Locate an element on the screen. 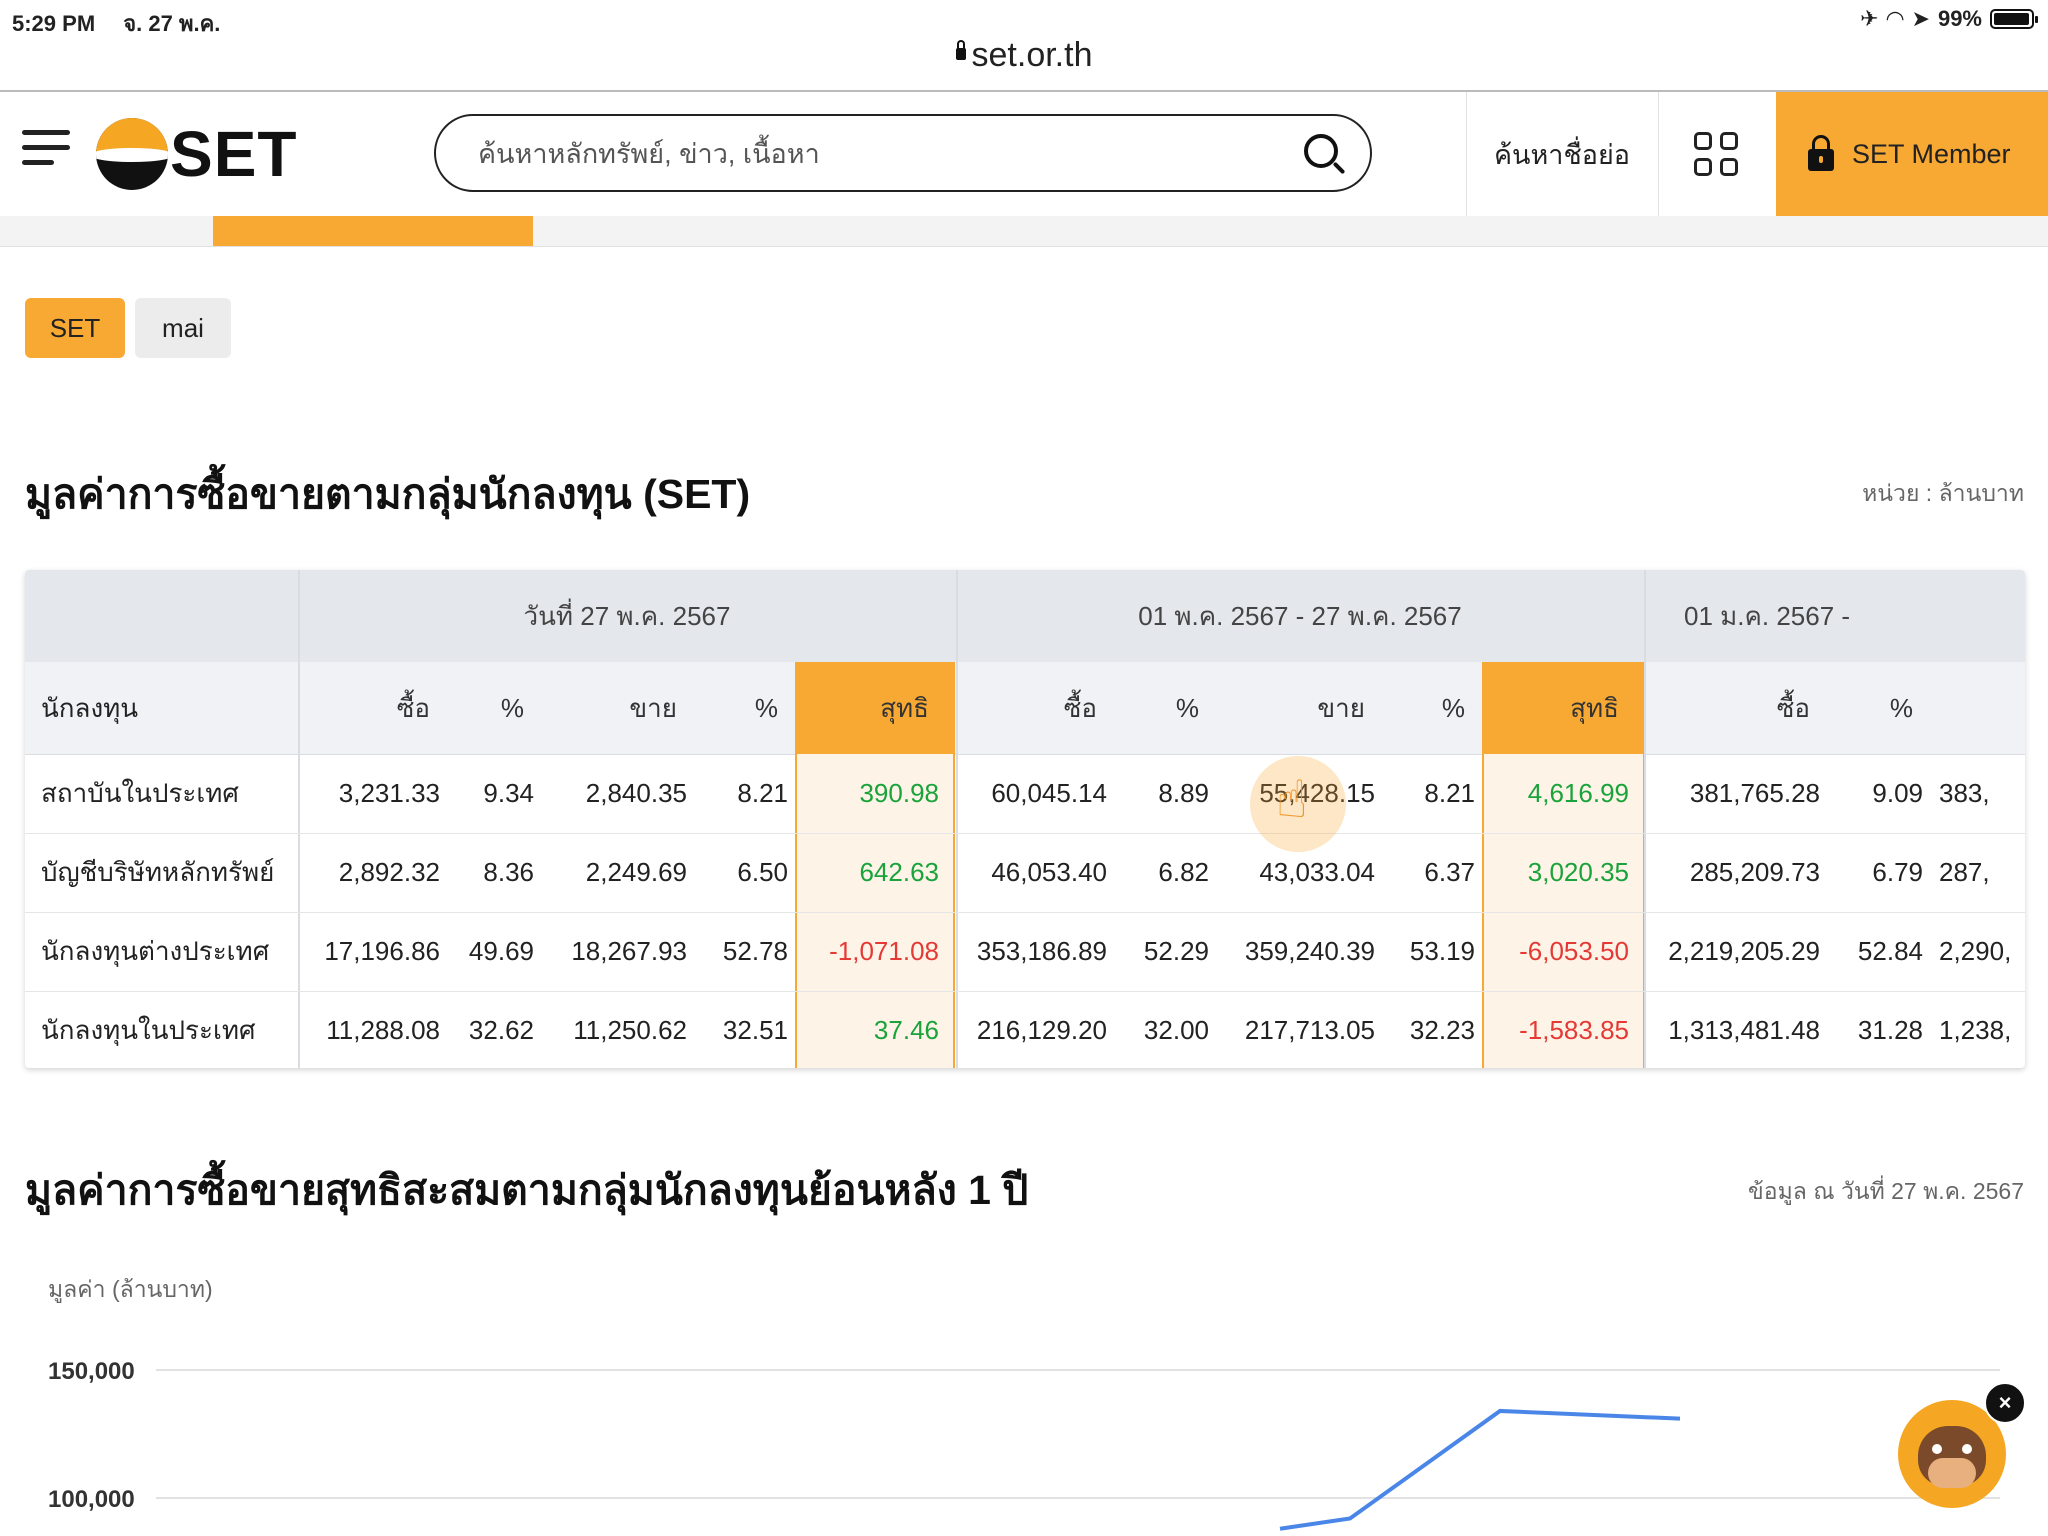 The width and height of the screenshot is (2048, 1536). search-input is located at coordinates (868, 154).